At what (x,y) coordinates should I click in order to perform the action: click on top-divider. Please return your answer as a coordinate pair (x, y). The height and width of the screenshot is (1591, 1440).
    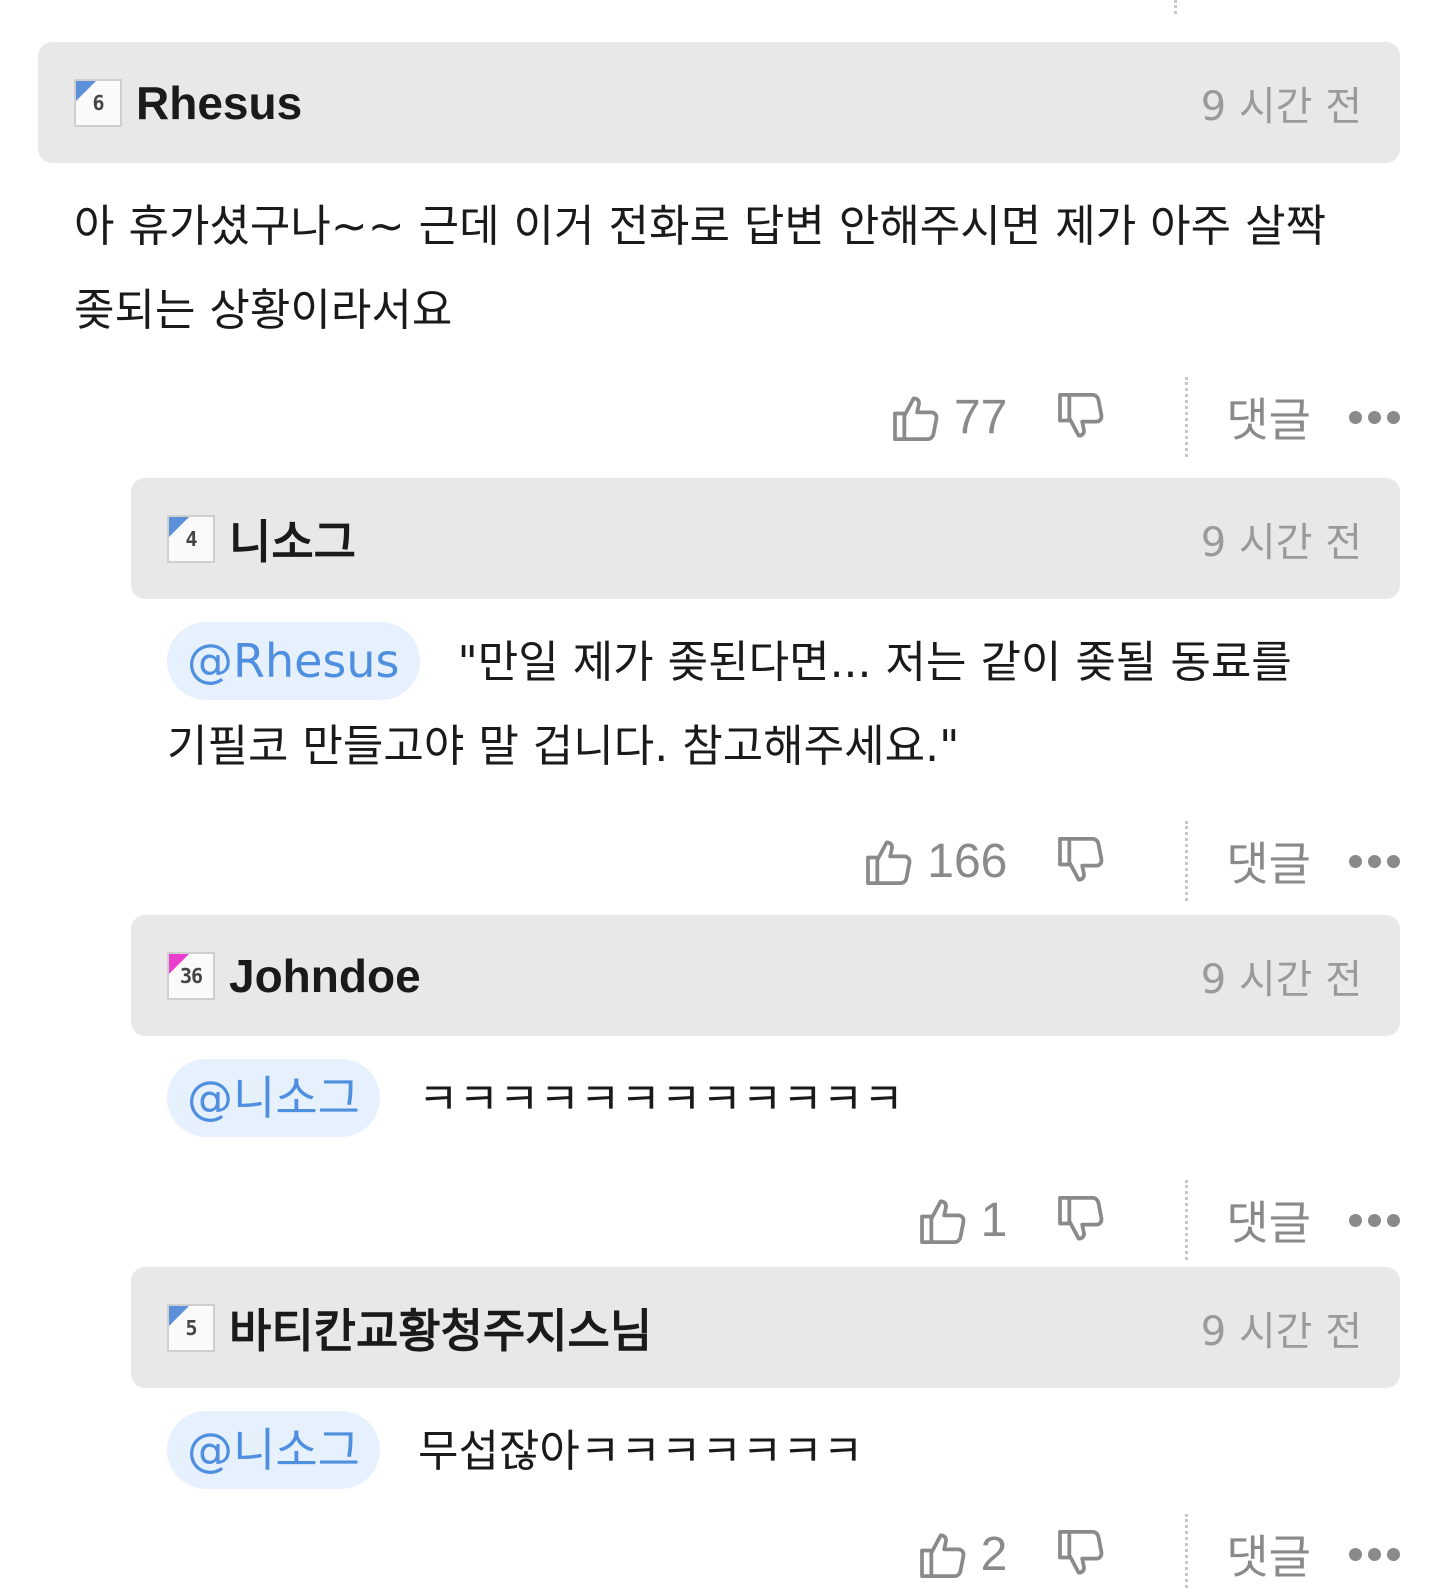
    Looking at the image, I should click on (1175, 7).